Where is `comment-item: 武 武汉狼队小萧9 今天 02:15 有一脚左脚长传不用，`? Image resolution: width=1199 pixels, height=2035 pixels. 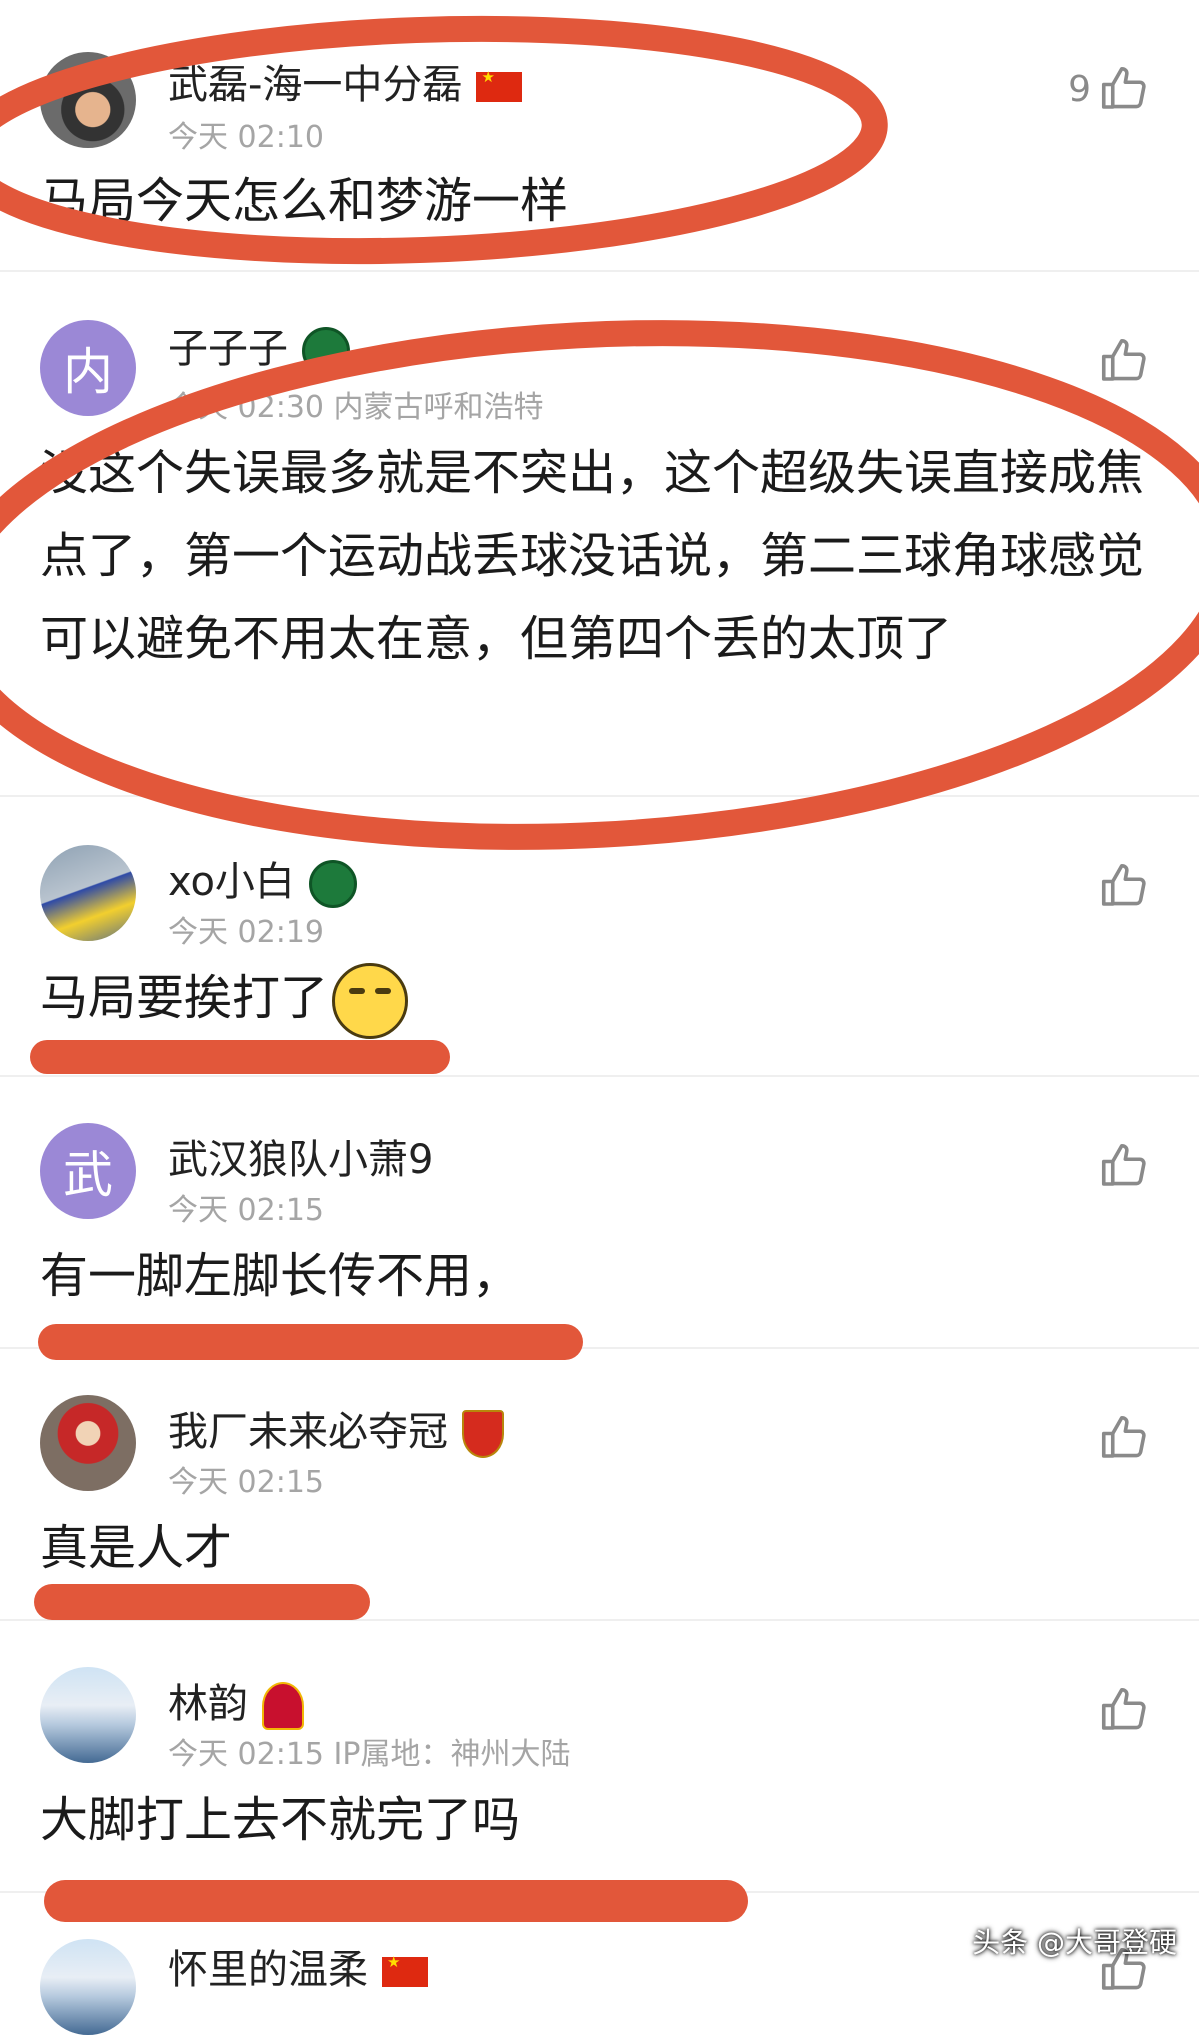
comment-item: 武 武汉狼队小萧9 今天 02:15 有一脚左脚长传不用， is located at coordinates (599, 1213).